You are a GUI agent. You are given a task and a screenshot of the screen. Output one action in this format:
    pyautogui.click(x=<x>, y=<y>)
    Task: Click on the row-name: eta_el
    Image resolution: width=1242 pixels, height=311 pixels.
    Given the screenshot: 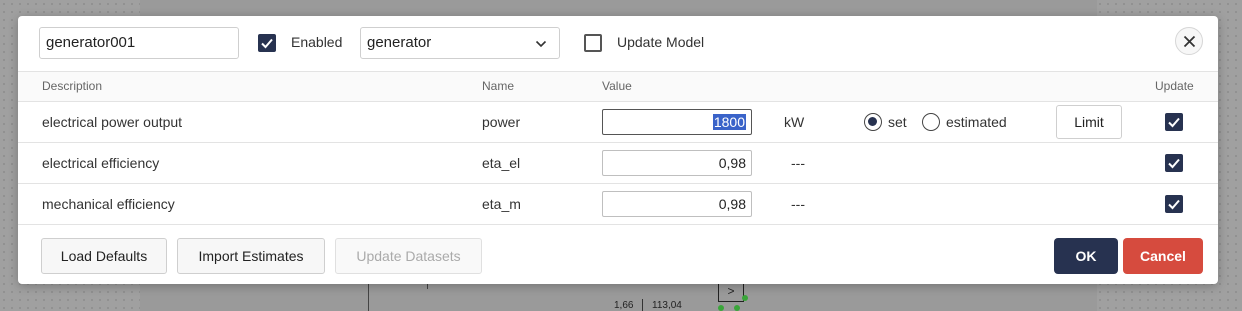 What is the action you would take?
    pyautogui.click(x=501, y=163)
    